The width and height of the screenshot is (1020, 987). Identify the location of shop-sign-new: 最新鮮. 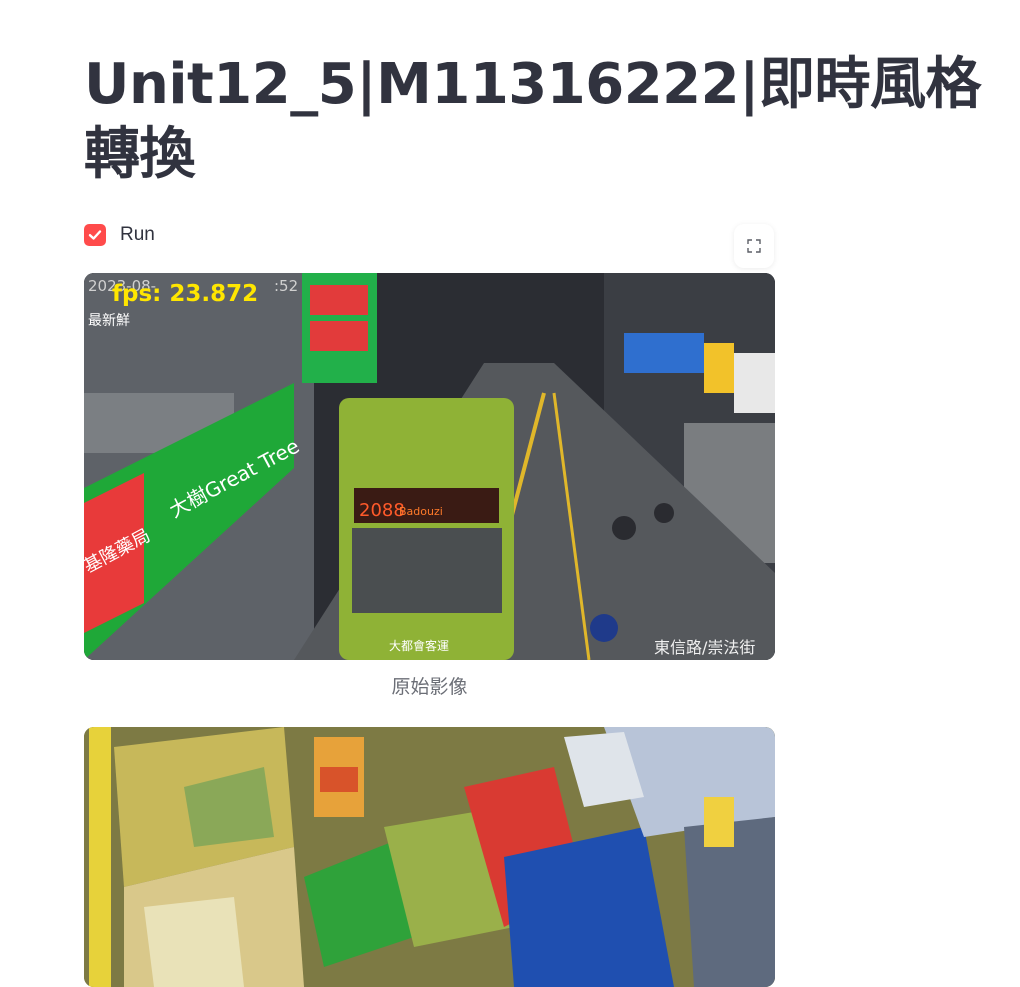
(109, 321).